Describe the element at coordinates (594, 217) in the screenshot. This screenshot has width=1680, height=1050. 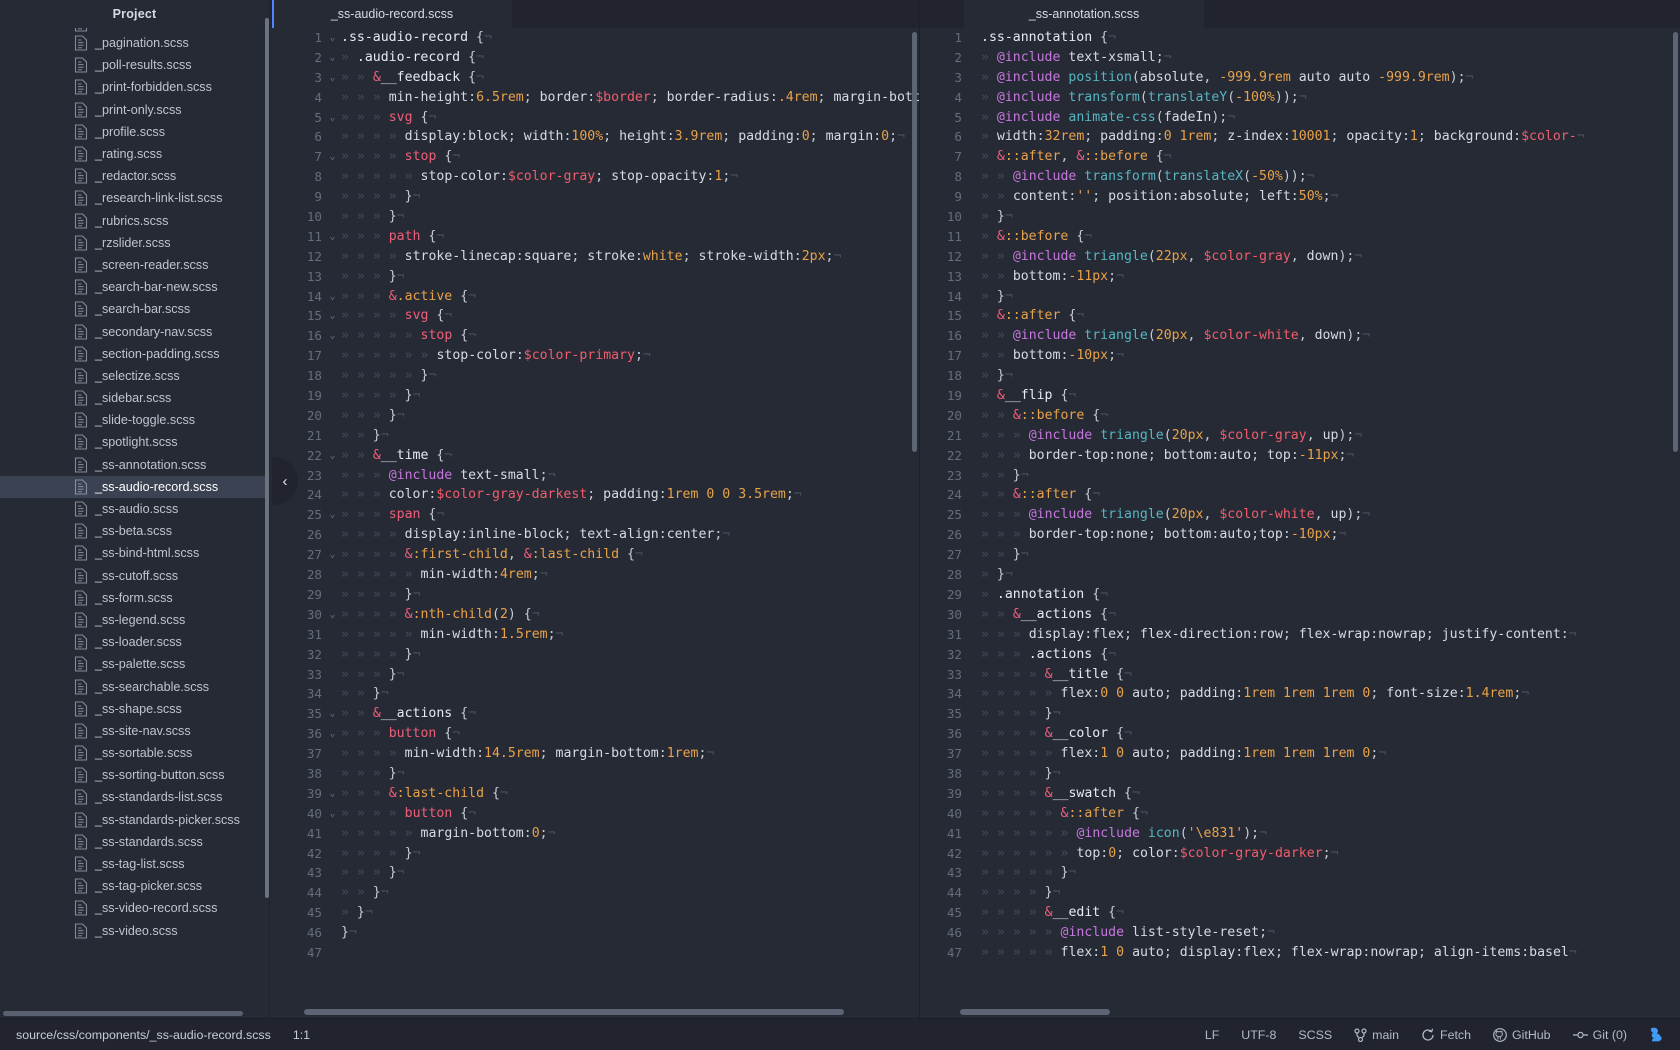
I see `code-line: 10 » » » }¬` at that location.